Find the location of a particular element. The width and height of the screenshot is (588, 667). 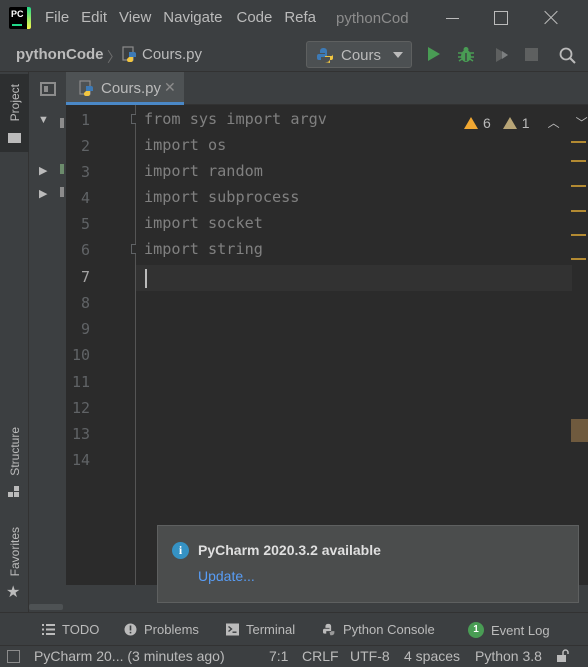

tab-event-log: 1 Event Log is located at coordinates (509, 630).